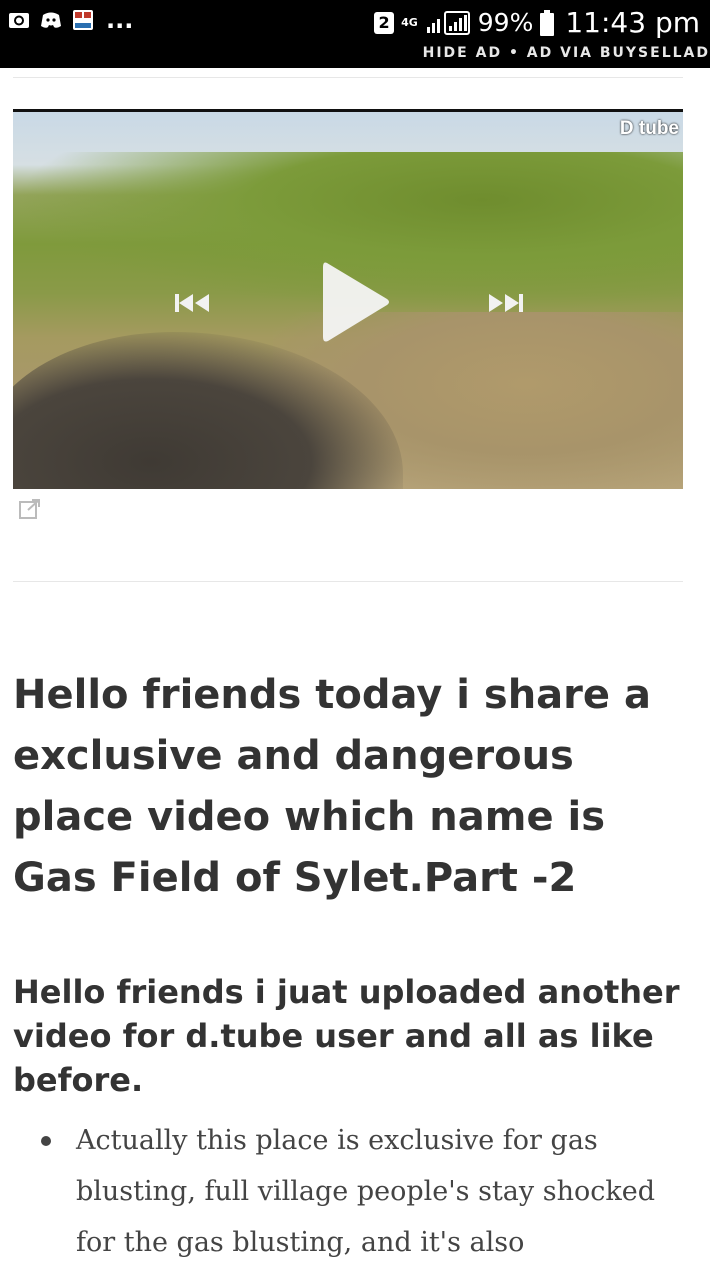 This screenshot has width=710, height=1268. I want to click on content-divider, so click(348, 581).